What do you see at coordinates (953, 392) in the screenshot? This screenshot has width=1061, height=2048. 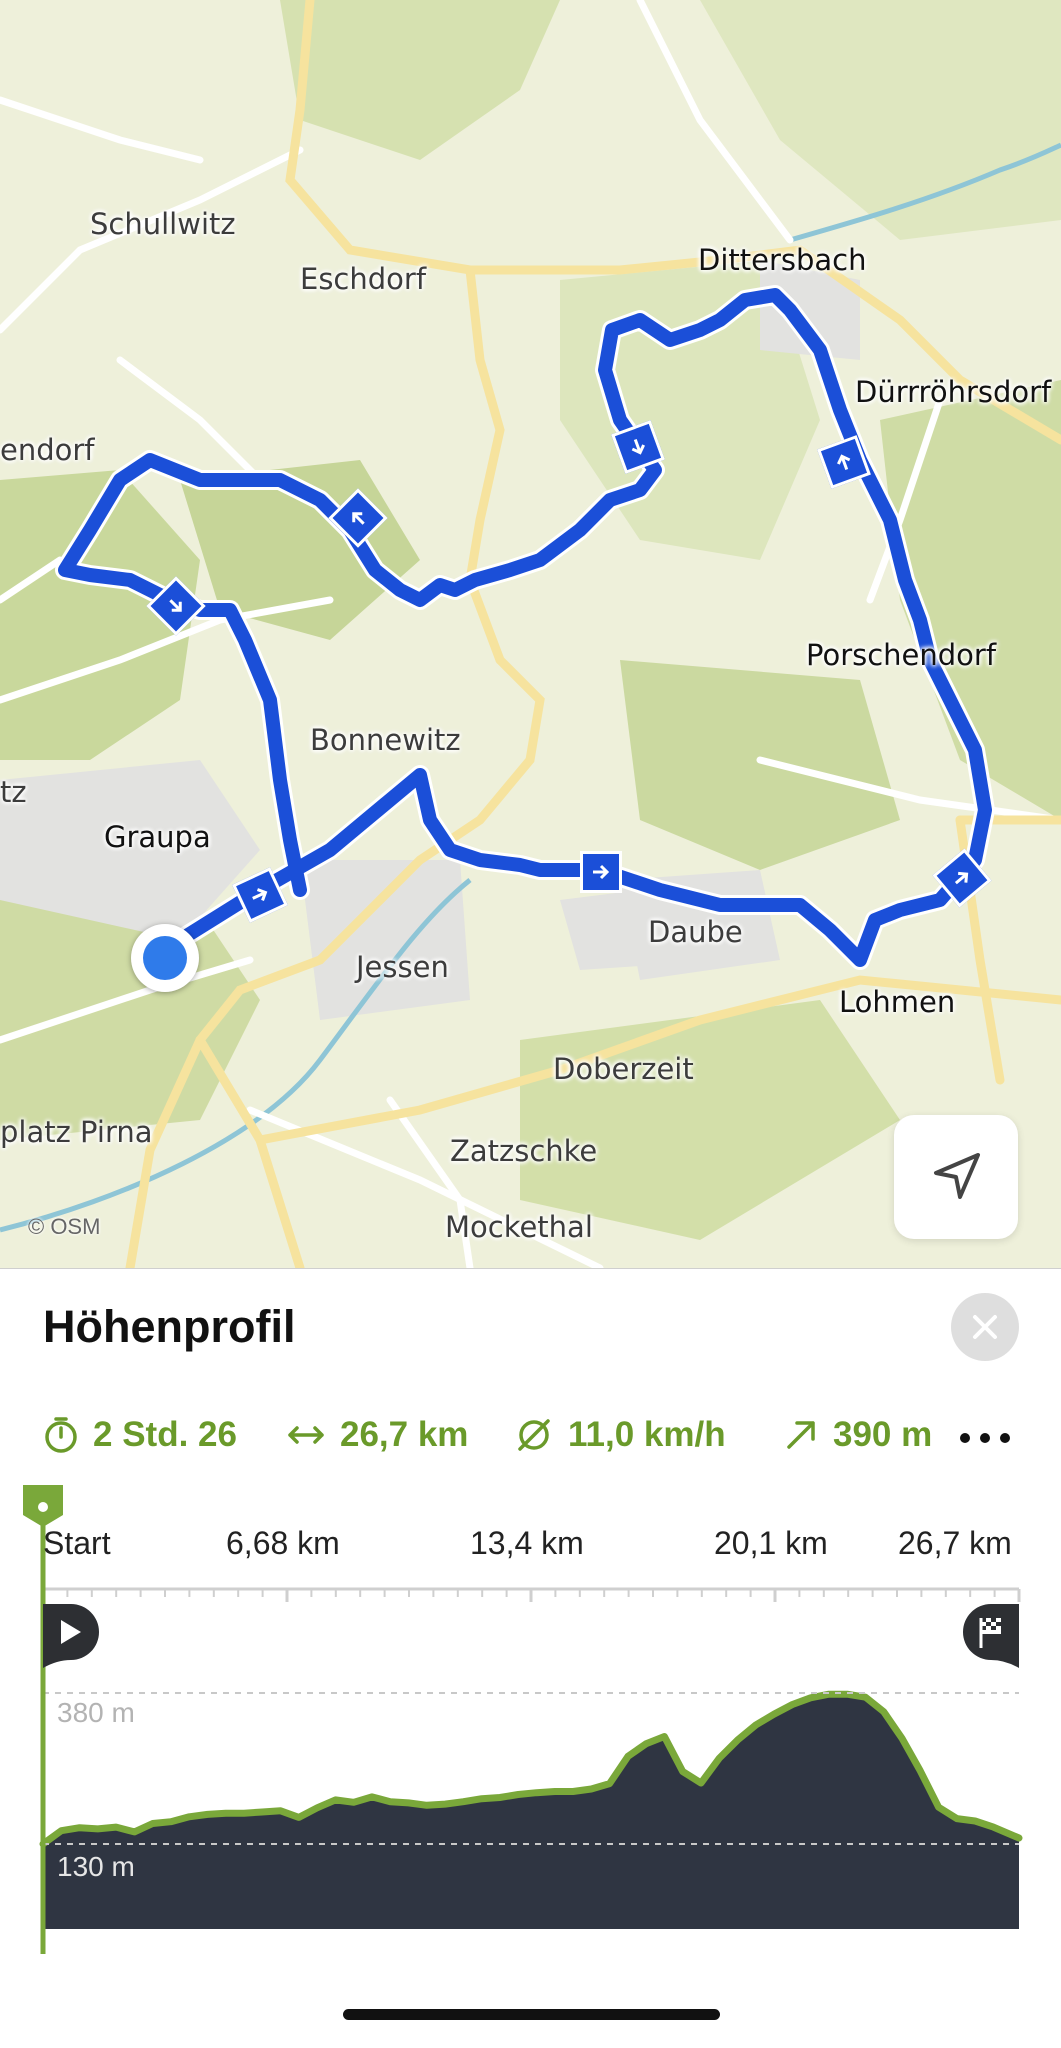 I see `place-label: Dürrröhrsdorf` at bounding box center [953, 392].